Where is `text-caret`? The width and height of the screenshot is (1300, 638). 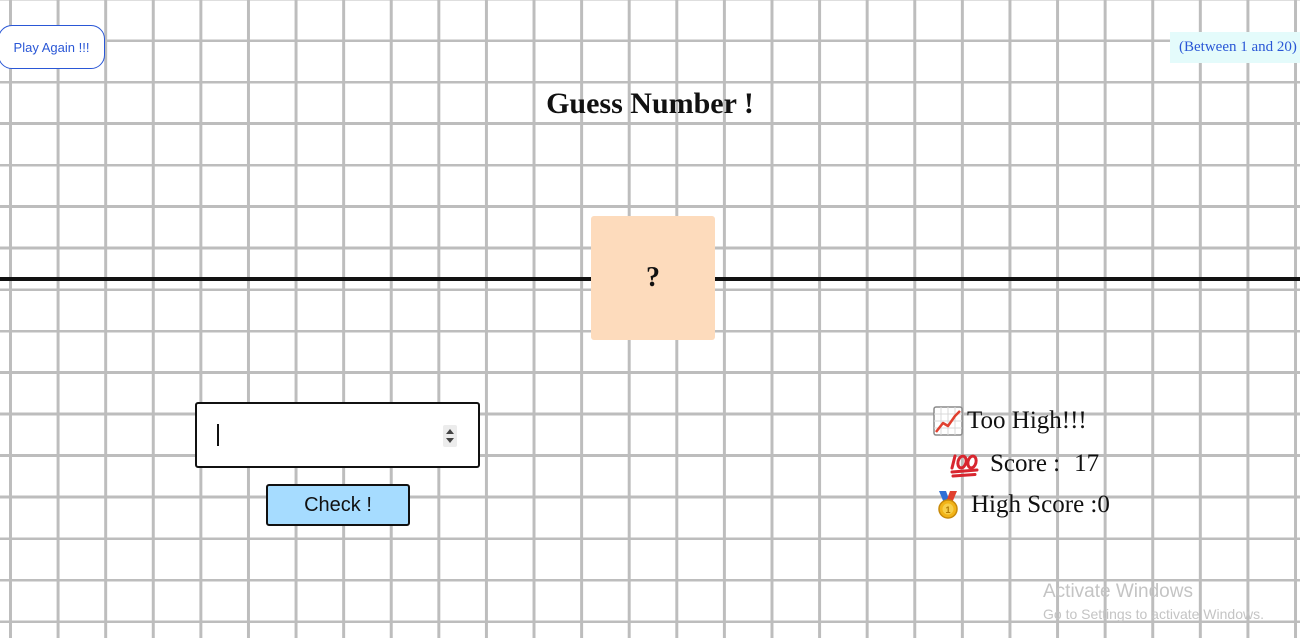 text-caret is located at coordinates (218, 435).